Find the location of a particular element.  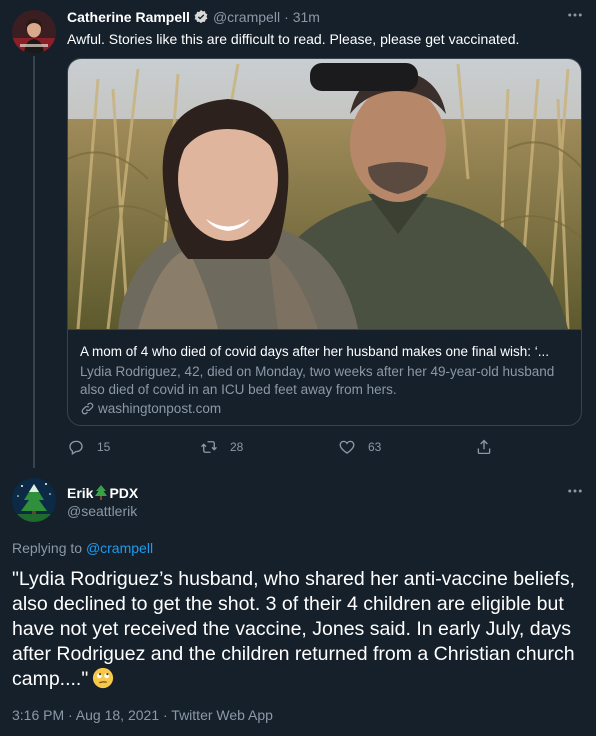

author-name: Catherine Rampell is located at coordinates (128, 17).